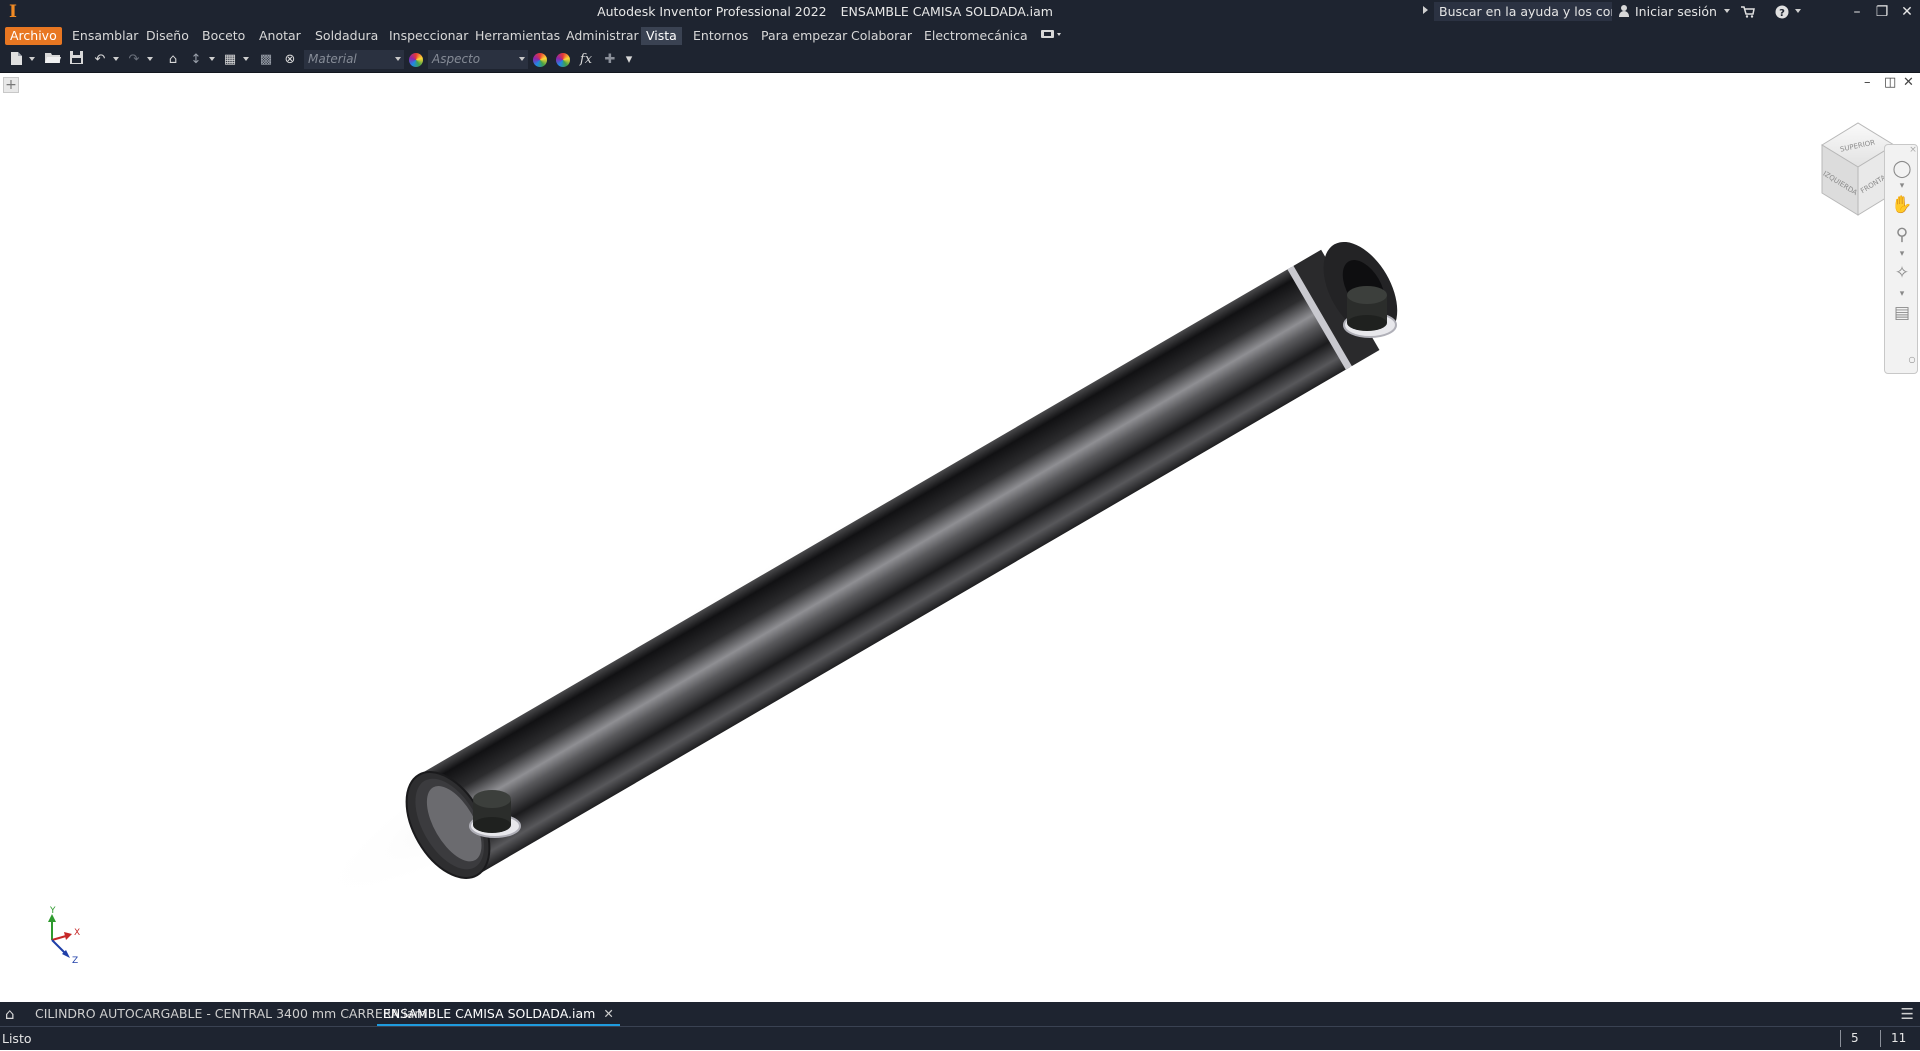  What do you see at coordinates (629, 60) in the screenshot?
I see `customize-qat-icon: ▾` at bounding box center [629, 60].